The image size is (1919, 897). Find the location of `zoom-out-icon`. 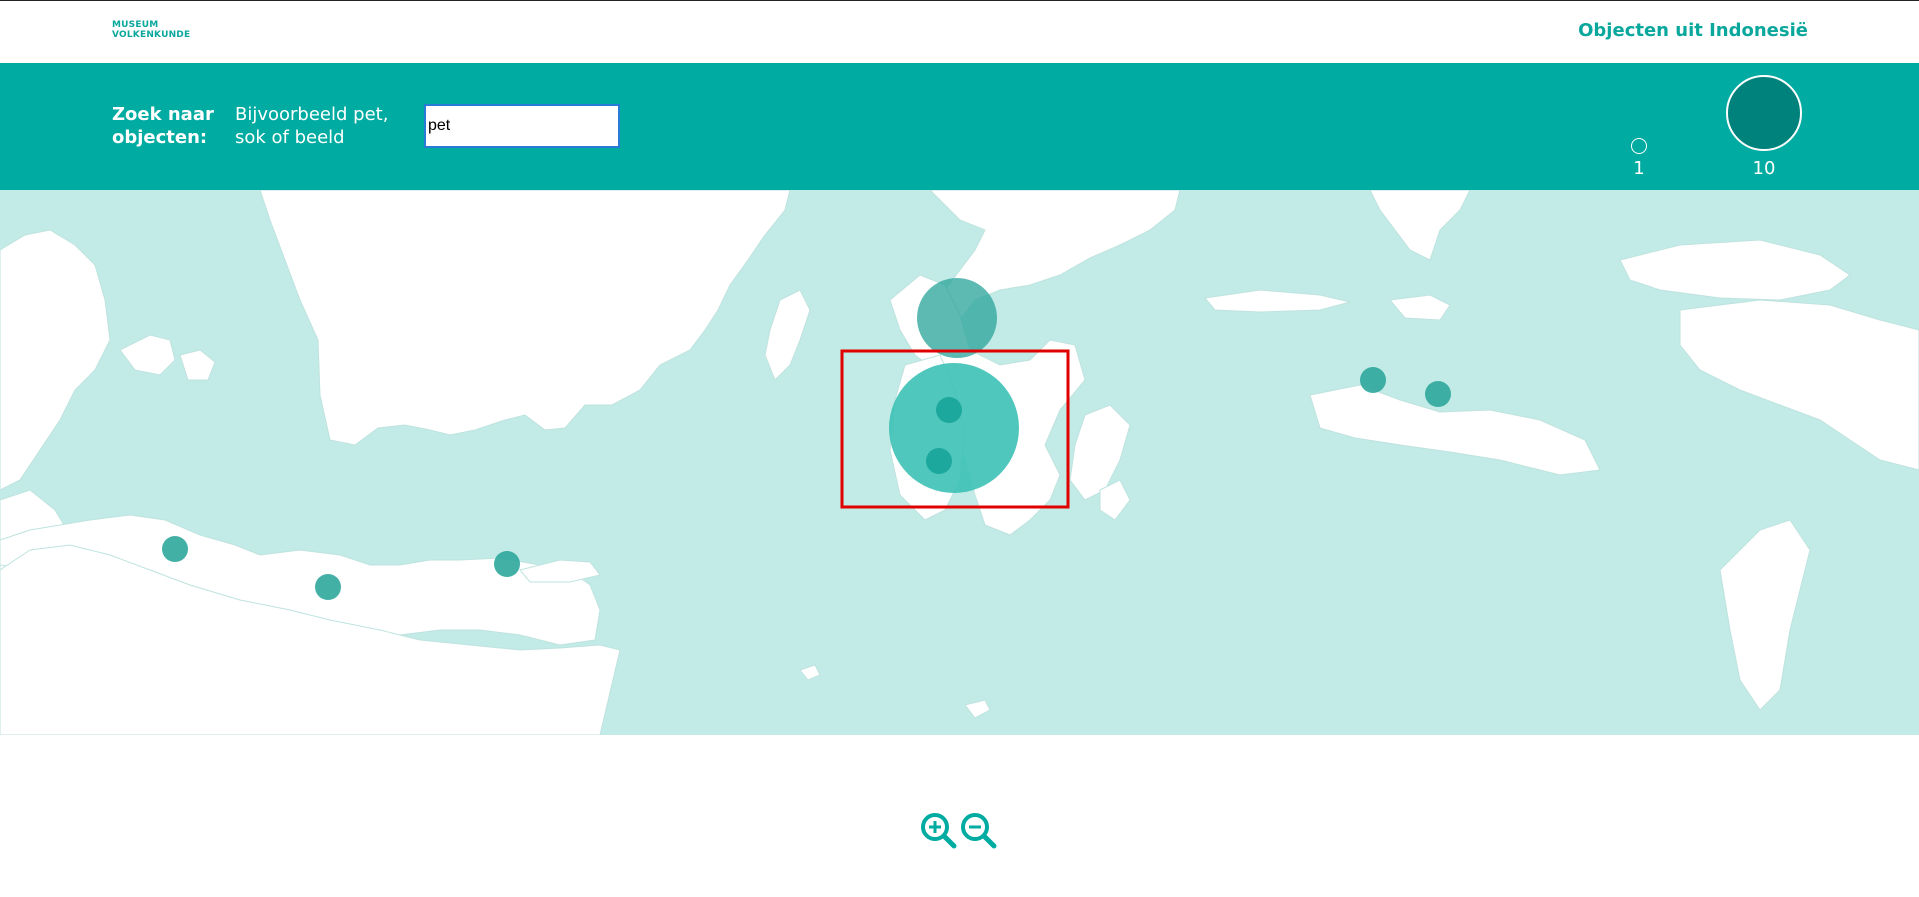

zoom-out-icon is located at coordinates (979, 831).